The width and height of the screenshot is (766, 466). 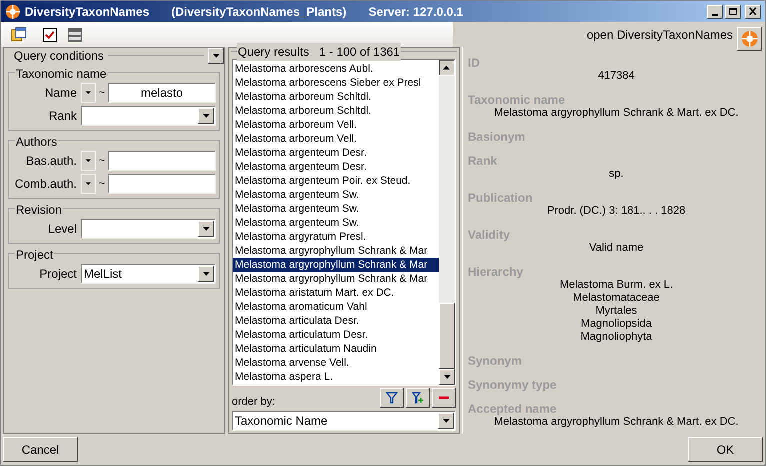 I want to click on add-filter-button, so click(x=418, y=398).